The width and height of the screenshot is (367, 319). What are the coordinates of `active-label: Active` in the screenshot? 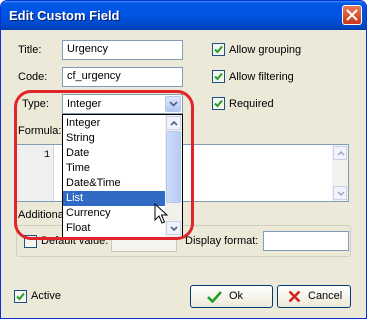 It's located at (46, 296).